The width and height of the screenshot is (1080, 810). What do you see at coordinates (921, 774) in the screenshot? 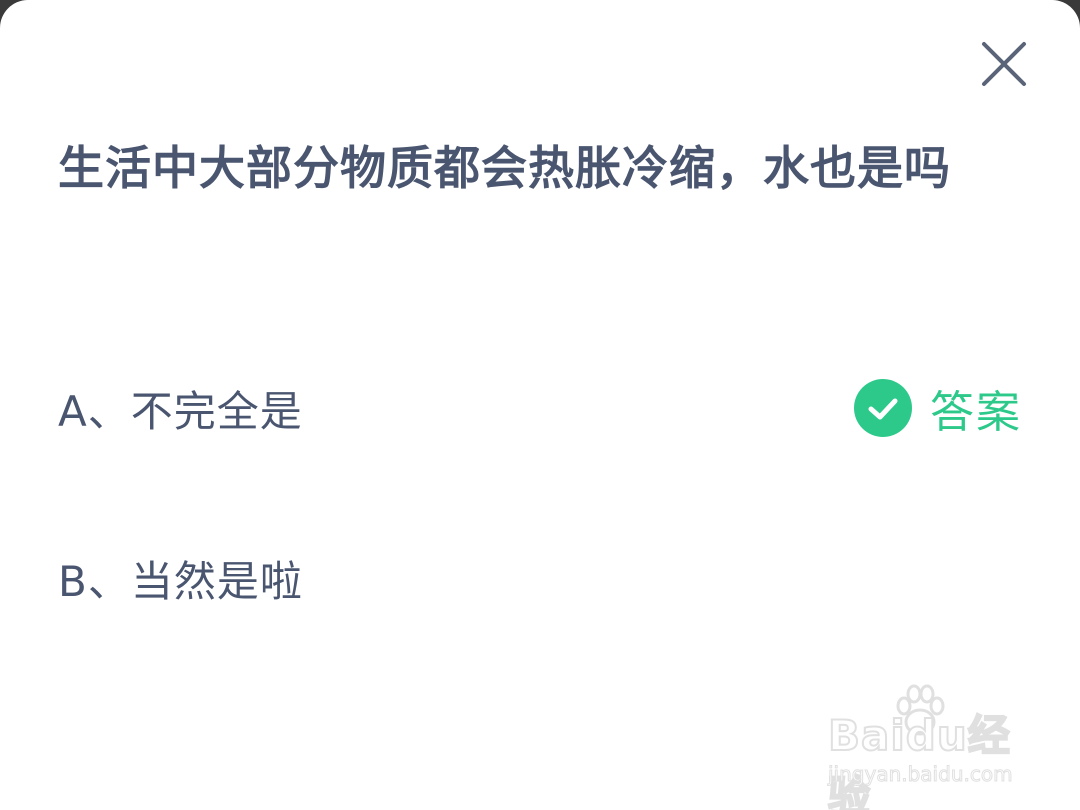
I see `watermark-url: jingyan.baidu.com` at bounding box center [921, 774].